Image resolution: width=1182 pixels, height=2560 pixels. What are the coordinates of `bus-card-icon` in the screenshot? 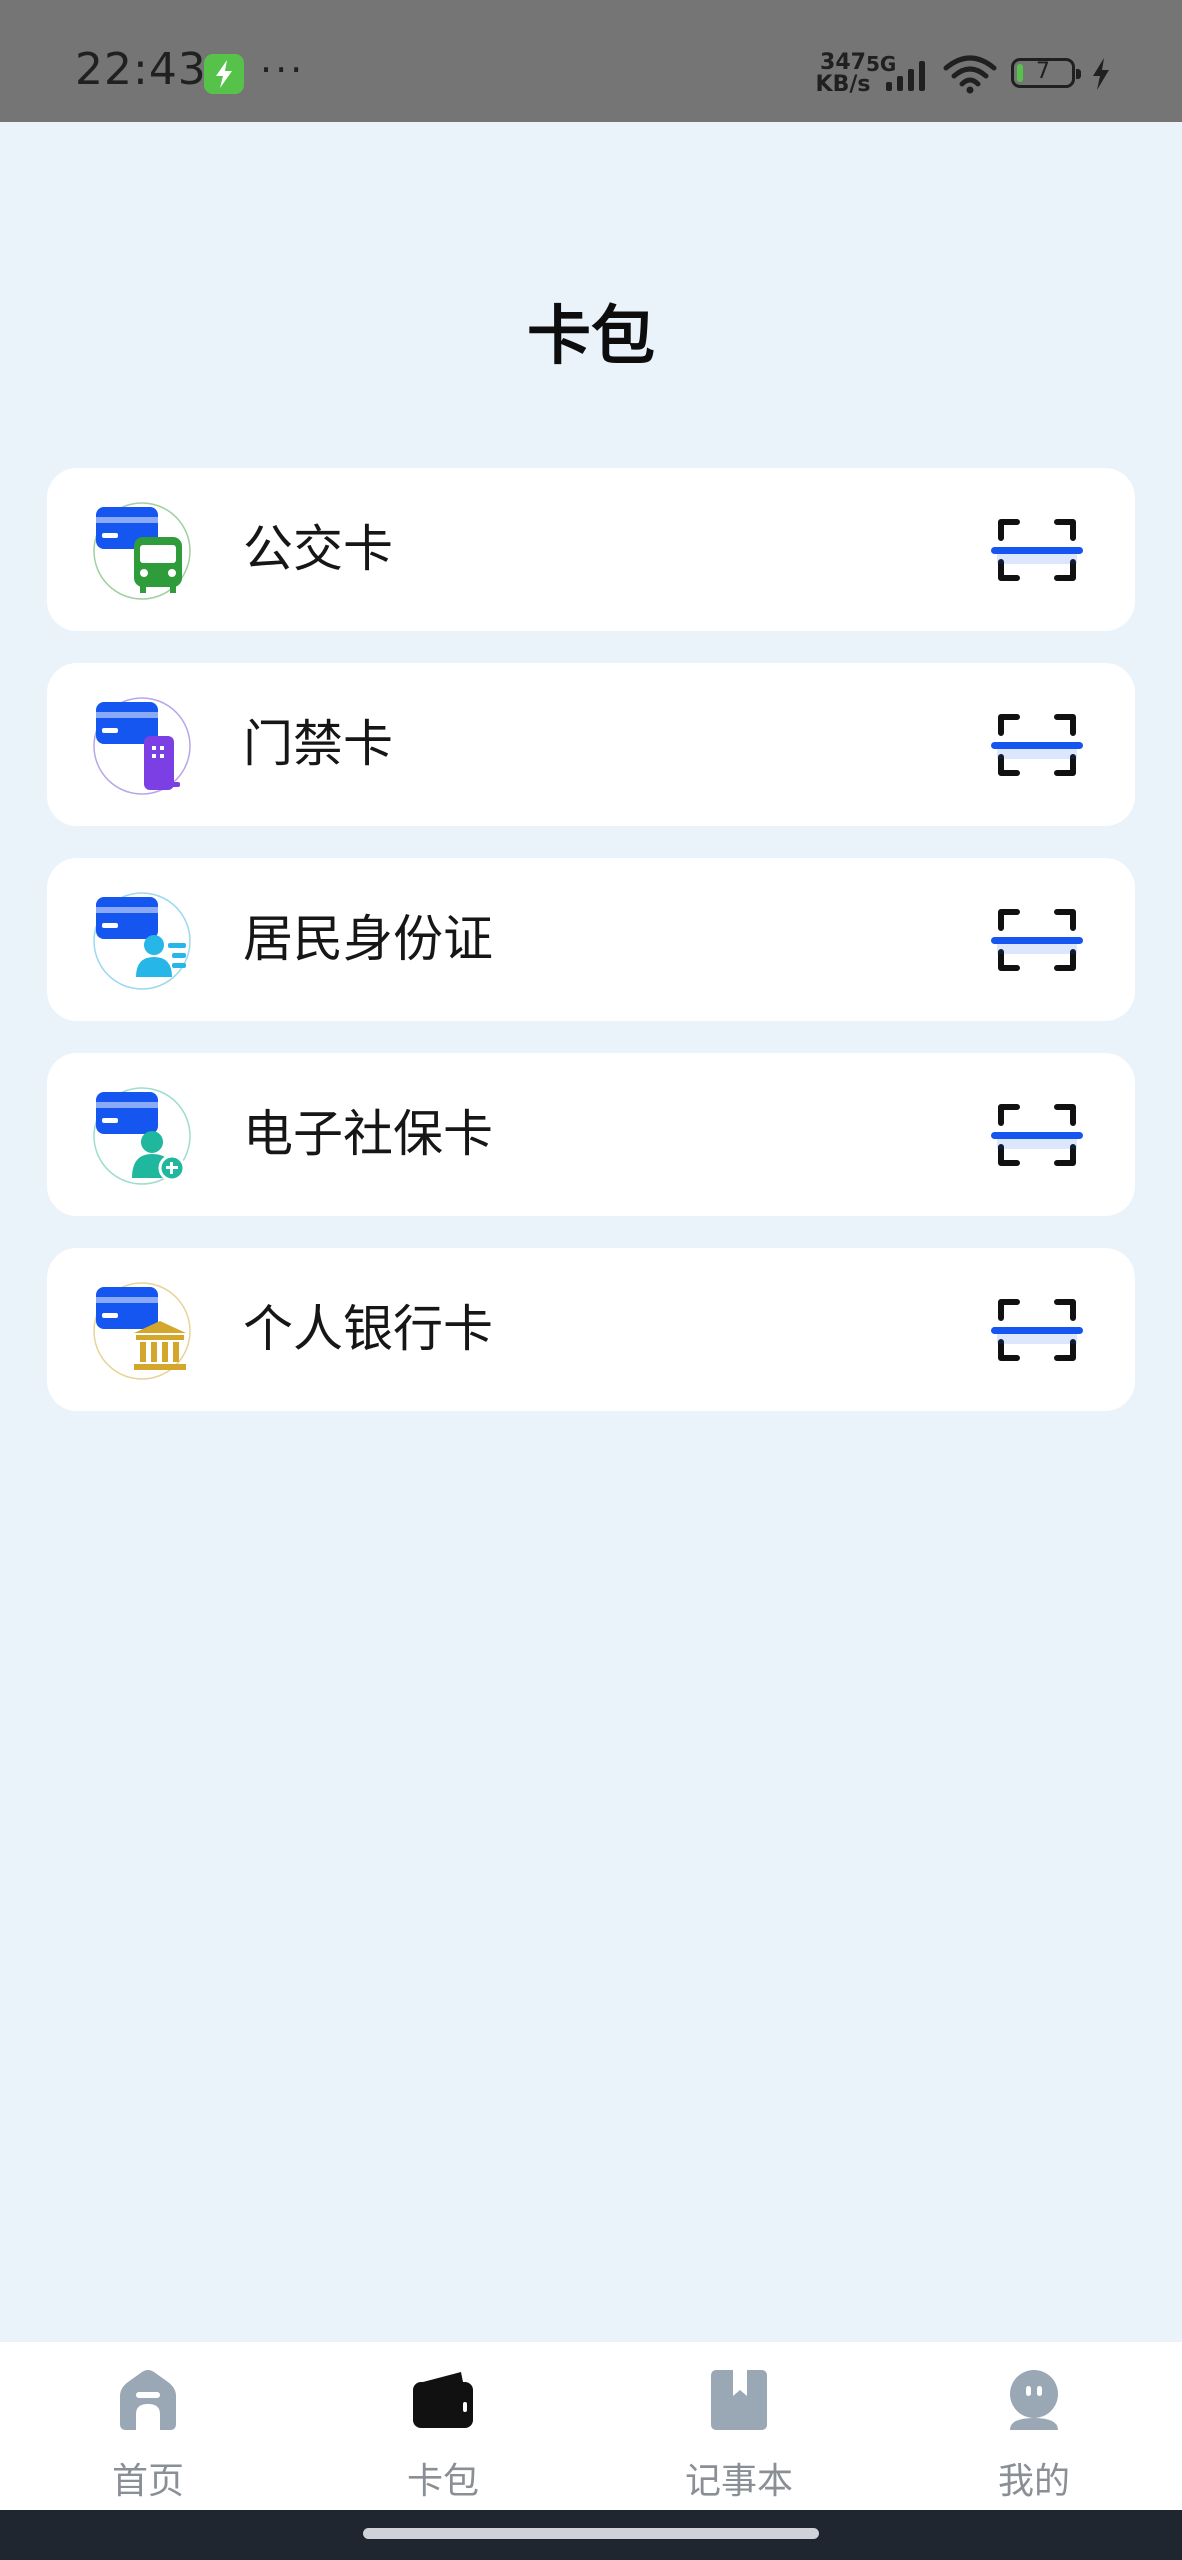 It's located at (142, 551).